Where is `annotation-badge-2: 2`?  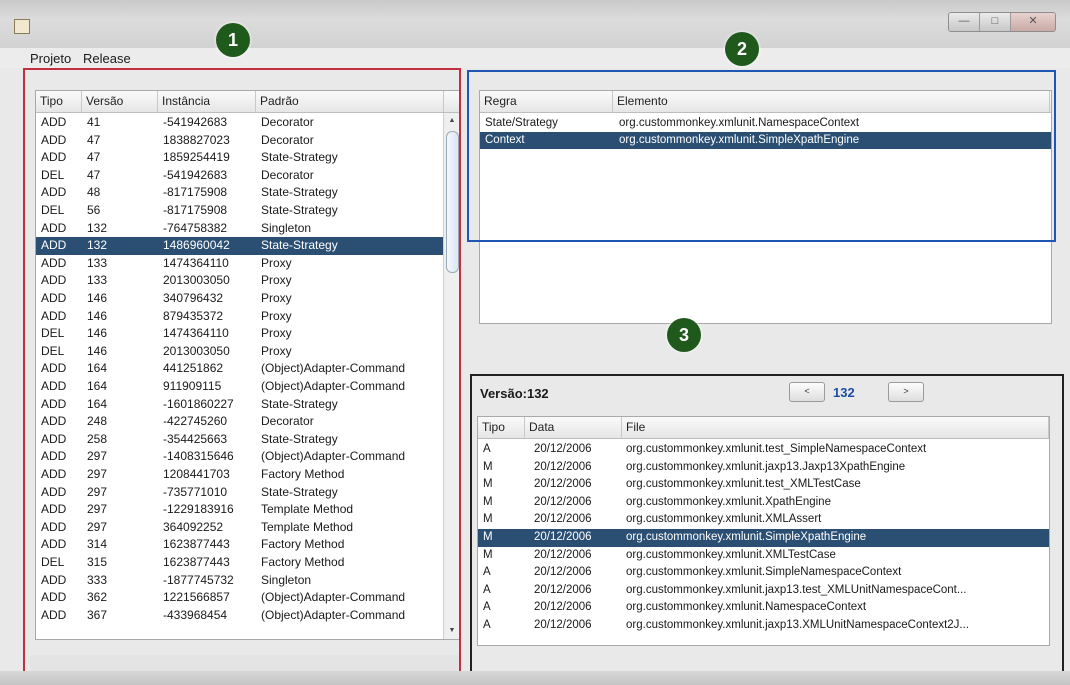
annotation-badge-2: 2 is located at coordinates (742, 49).